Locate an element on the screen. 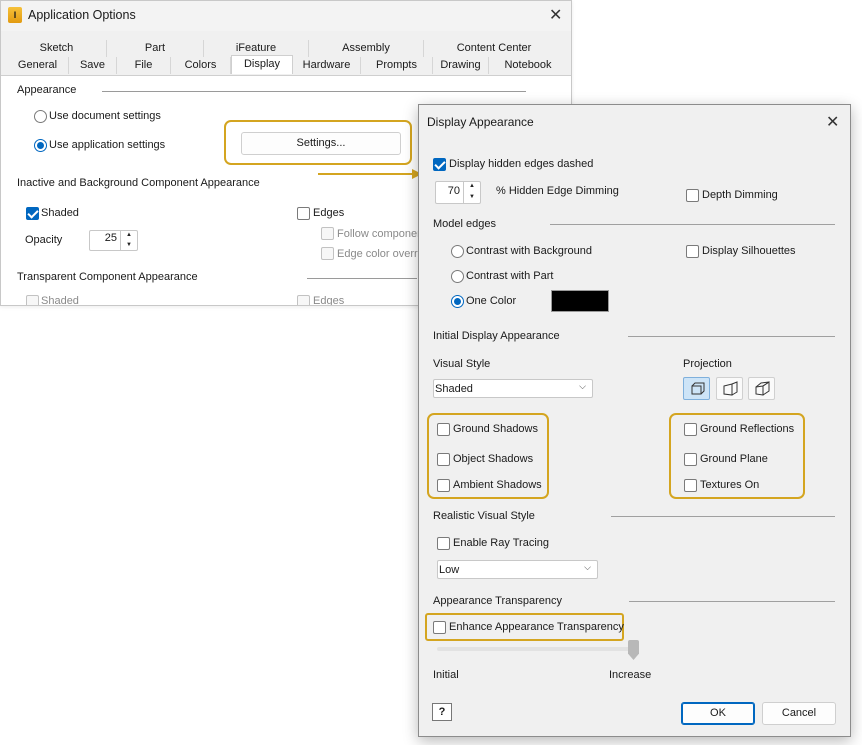 This screenshot has height=745, width=862. display-silhouettes-label: Display Silhouettes is located at coordinates (749, 251).